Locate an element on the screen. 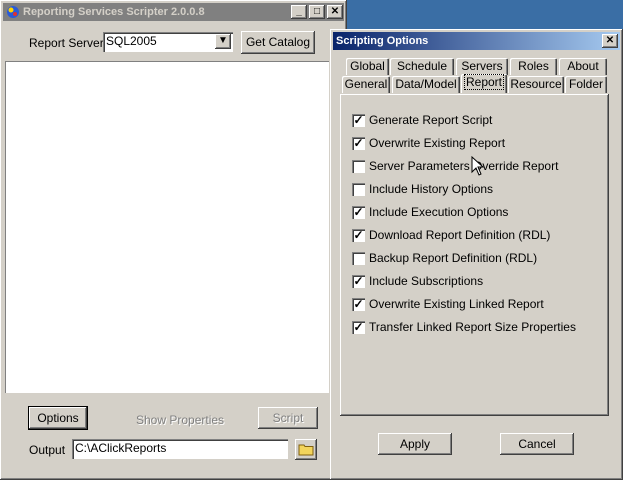  tab-general: General is located at coordinates (366, 84).